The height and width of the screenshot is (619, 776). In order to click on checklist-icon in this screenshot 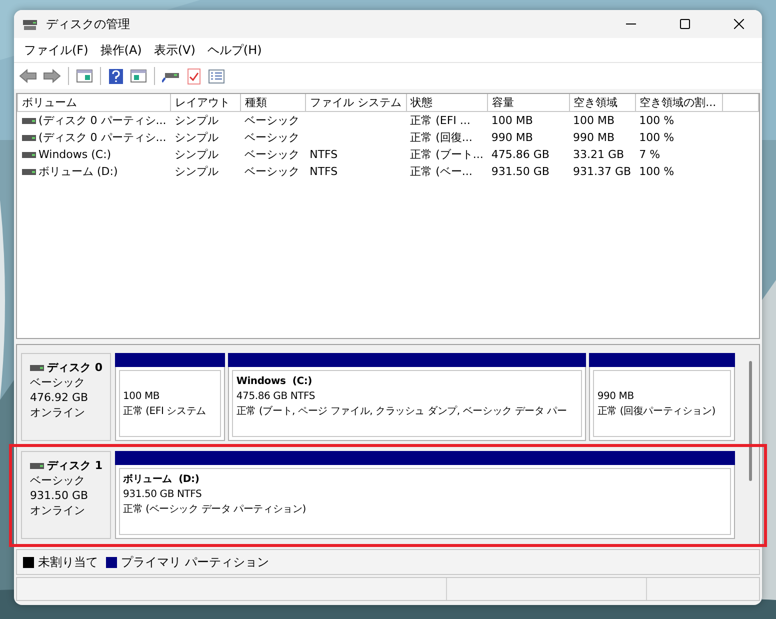, I will do `click(194, 76)`.